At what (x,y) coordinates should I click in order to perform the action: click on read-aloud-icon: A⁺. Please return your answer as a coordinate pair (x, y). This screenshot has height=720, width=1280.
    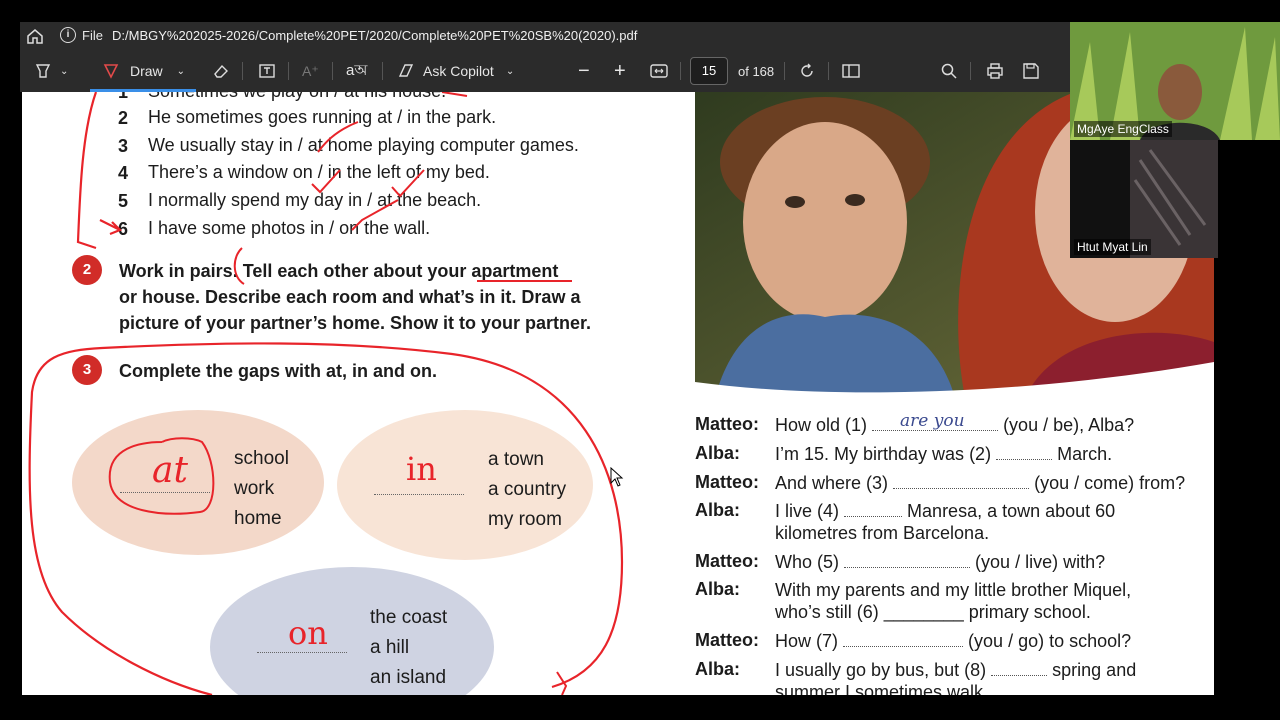
    Looking at the image, I should click on (310, 70).